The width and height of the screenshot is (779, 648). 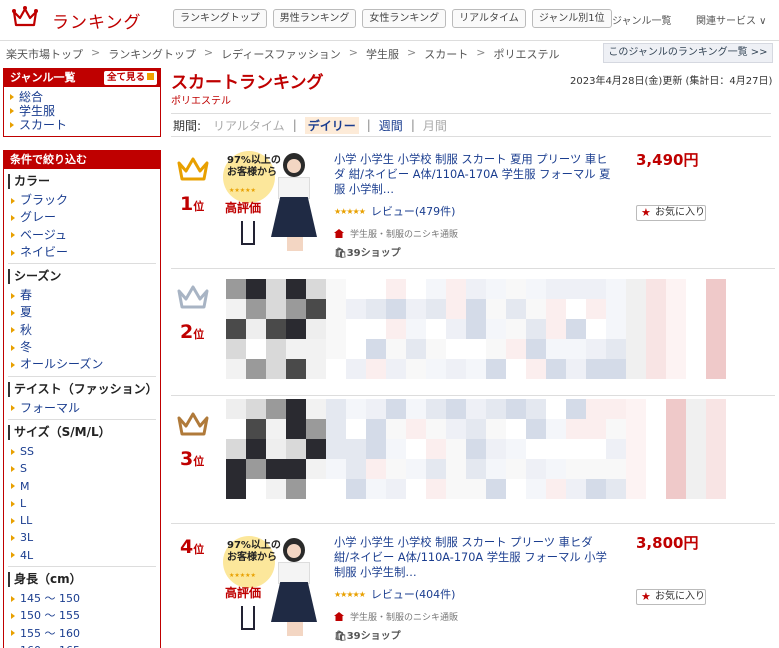 I want to click on filter-option: フォーマル, so click(x=82, y=408).